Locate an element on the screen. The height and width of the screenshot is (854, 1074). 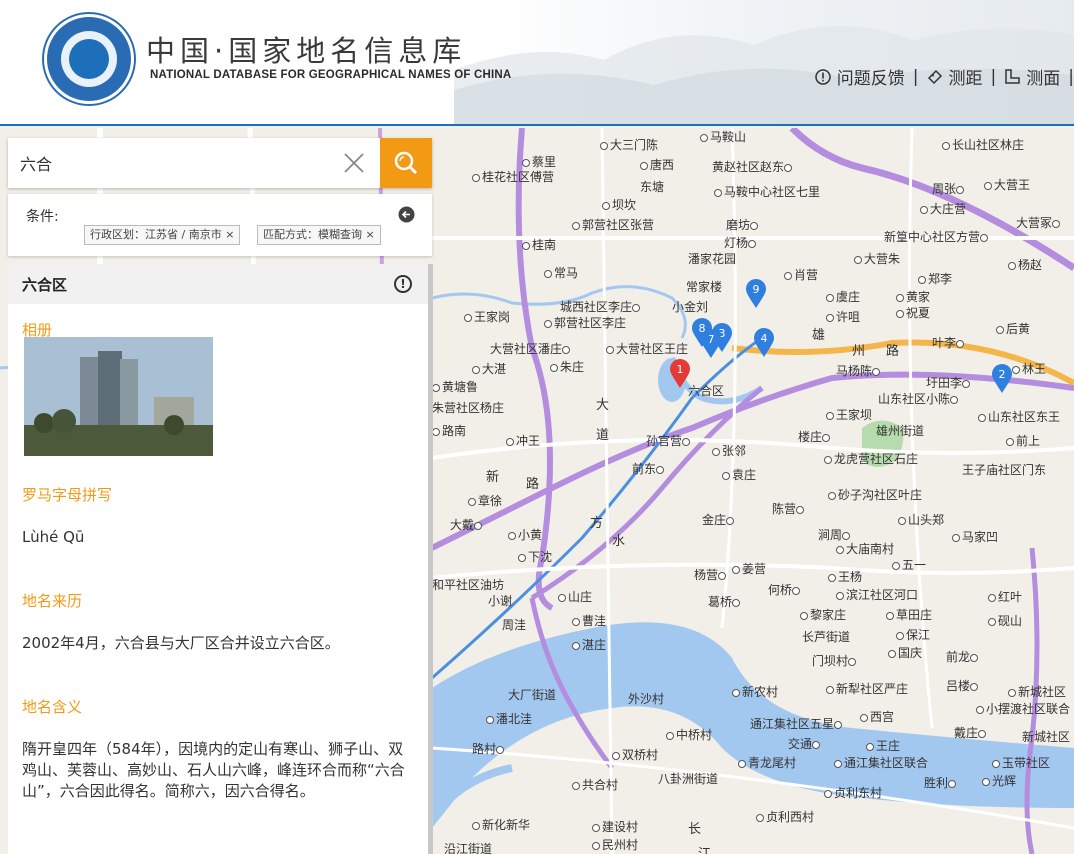
album-photo is located at coordinates (118, 396).